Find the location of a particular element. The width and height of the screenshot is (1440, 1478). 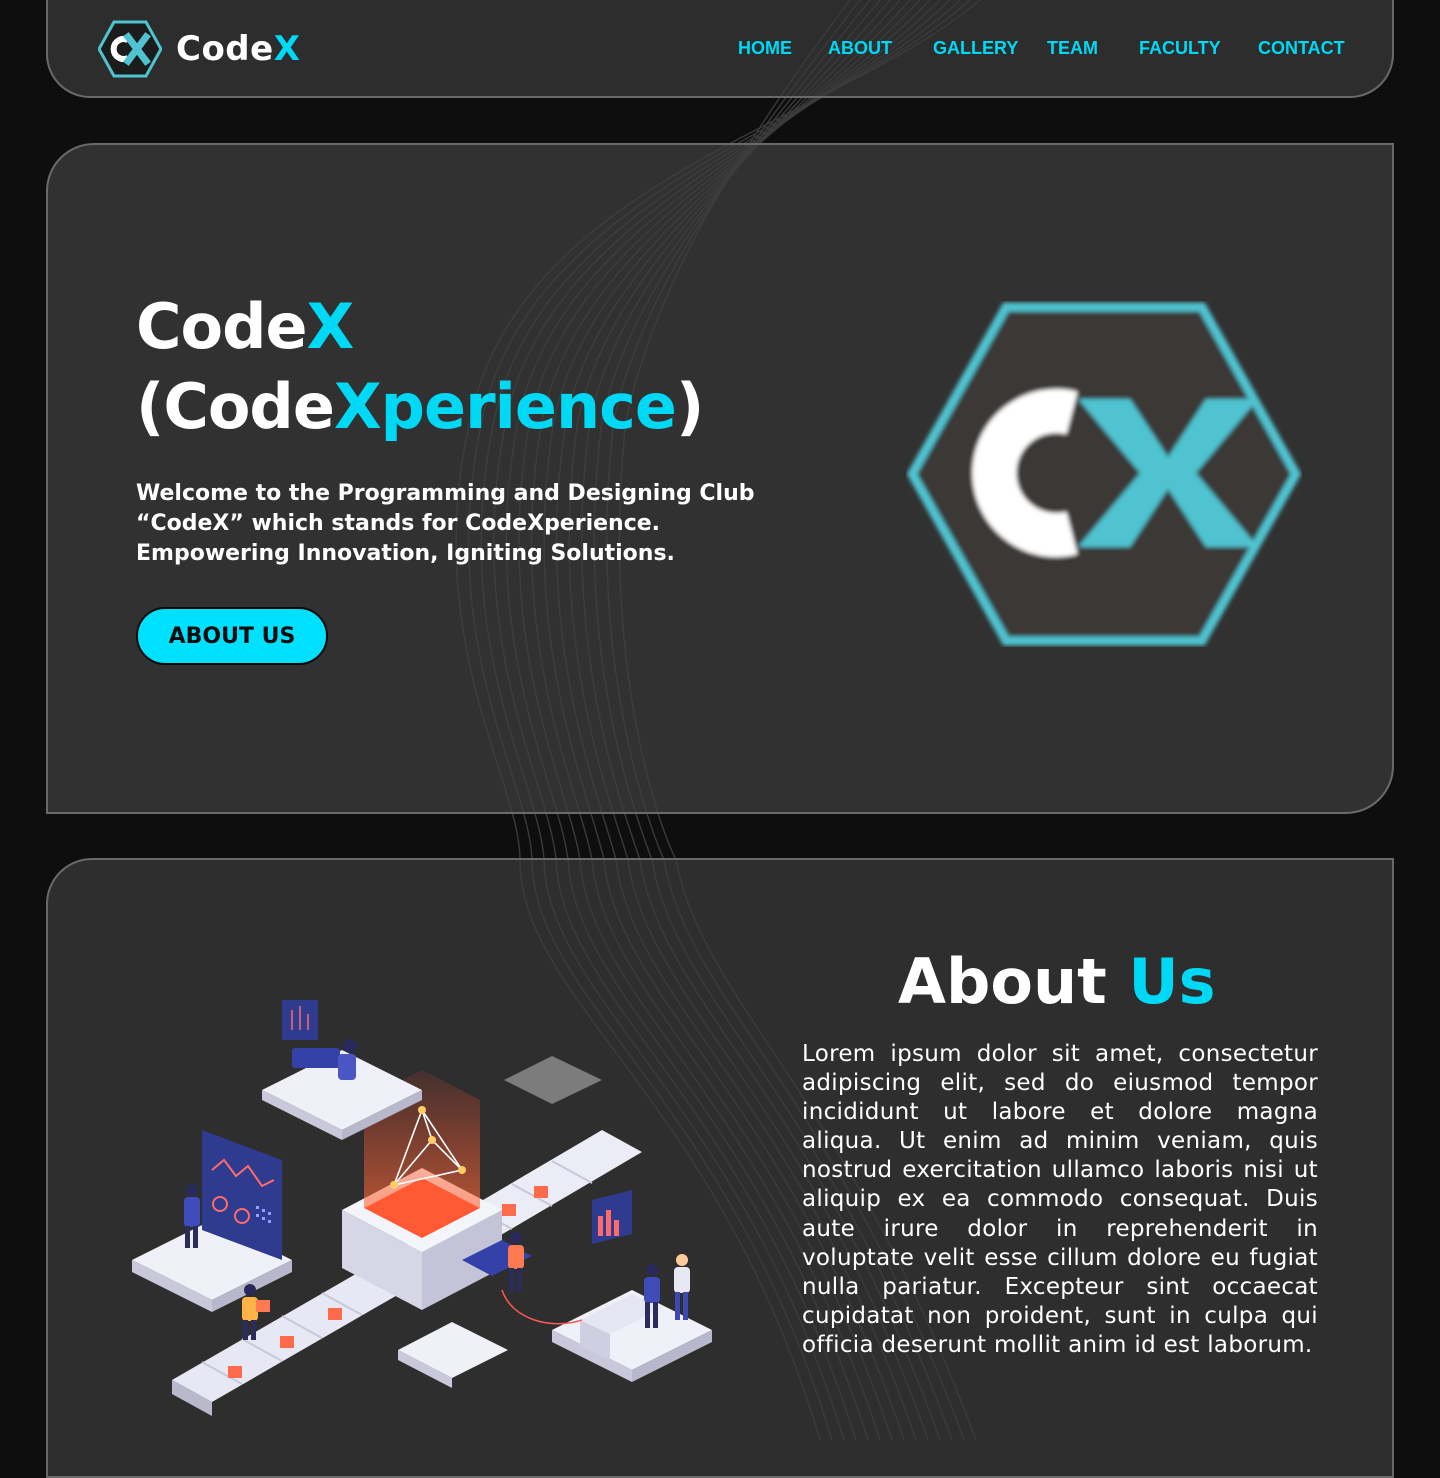

hero-title-line2: (CodeXperience) is located at coordinates (420, 406).